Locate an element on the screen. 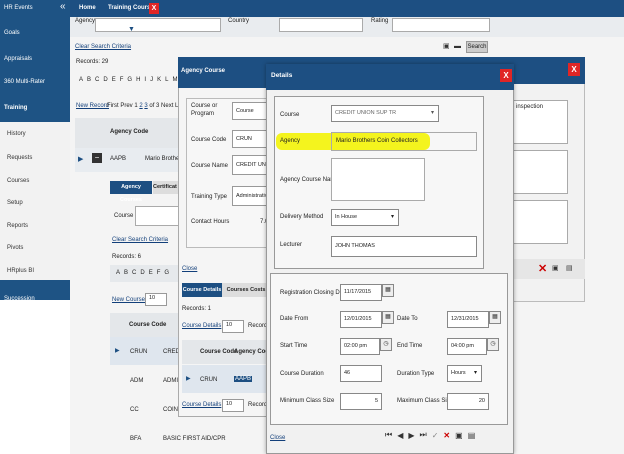  end-time-field: 04:00 pm is located at coordinates (467, 346).